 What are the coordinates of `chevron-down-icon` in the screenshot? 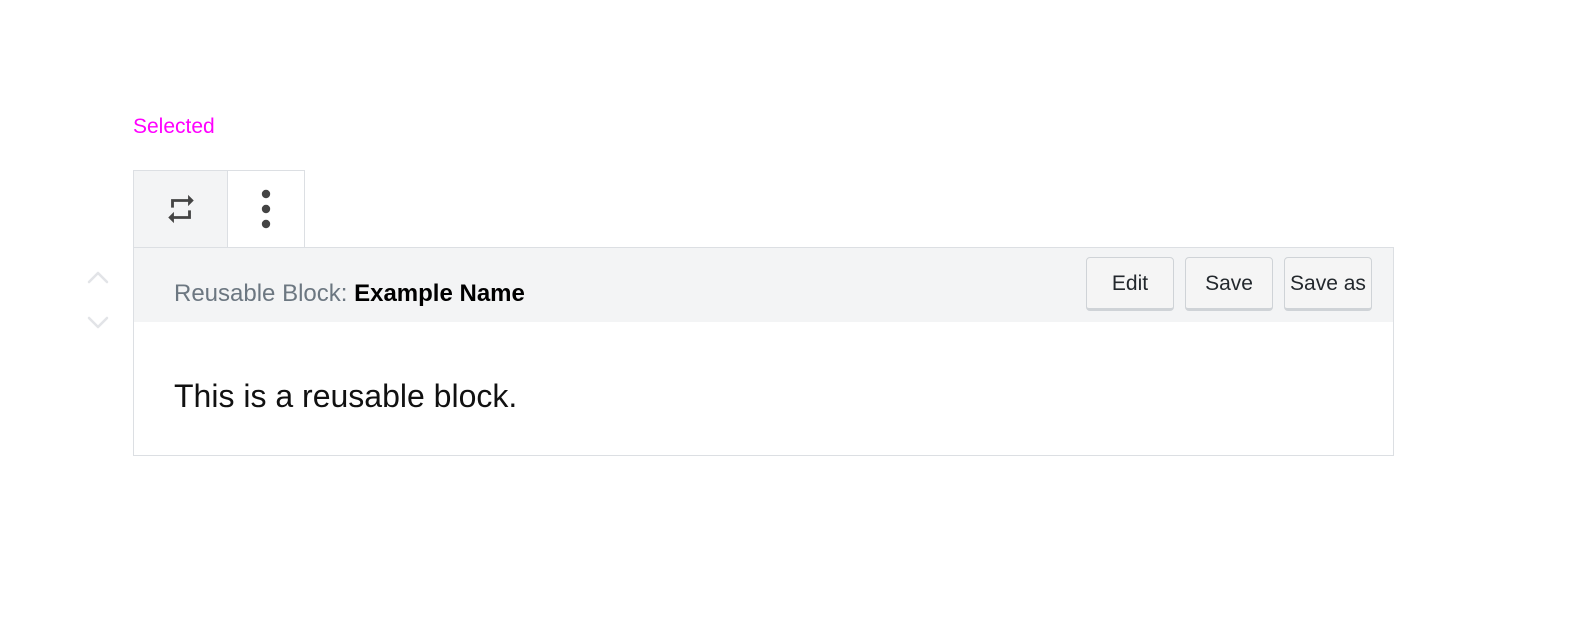 It's located at (98, 322).